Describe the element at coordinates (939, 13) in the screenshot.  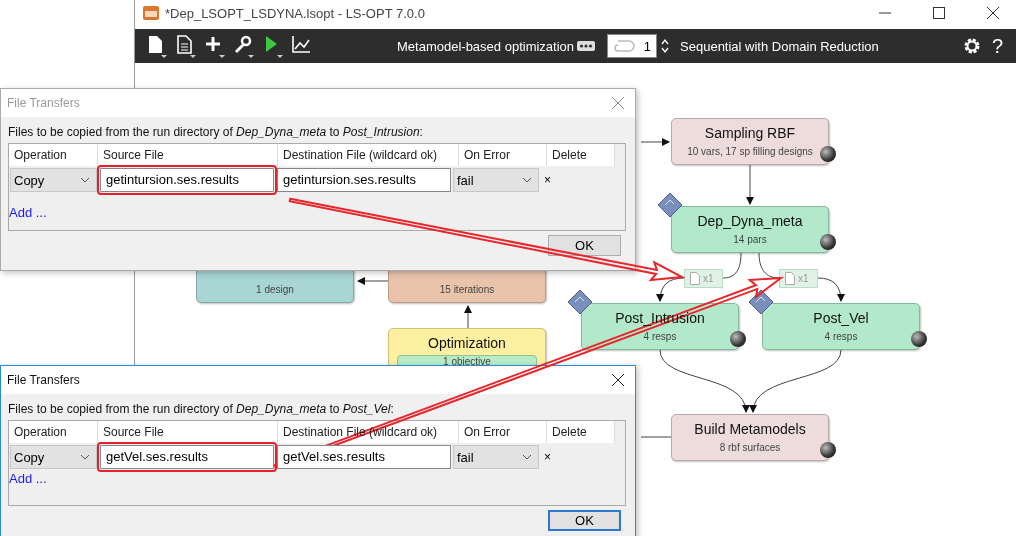
I see `maximize-icon` at that location.